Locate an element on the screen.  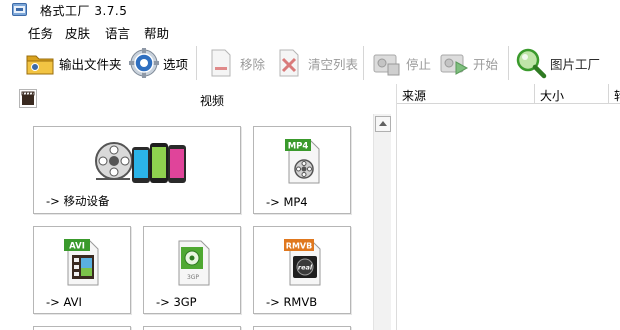
tile-rmvb: RMVB real -> RMVB is located at coordinates (302, 270).